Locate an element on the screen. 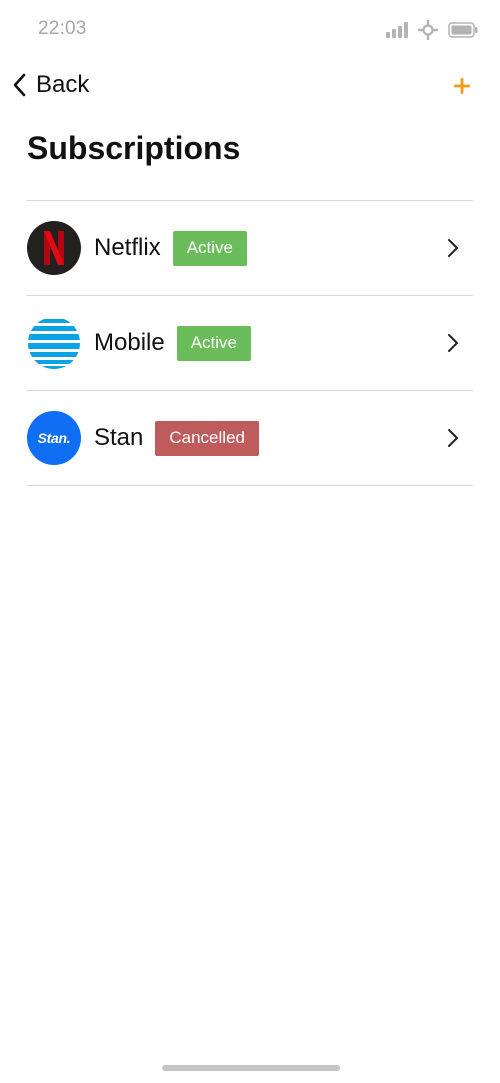 The height and width of the screenshot is (1083, 500). subscription-row-mobile: Mobile Active is located at coordinates (250, 343).